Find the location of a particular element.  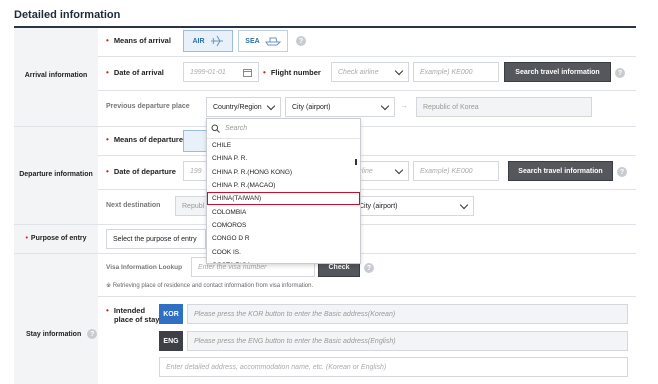

destination-country: Republic of Korea is located at coordinates (504, 107).